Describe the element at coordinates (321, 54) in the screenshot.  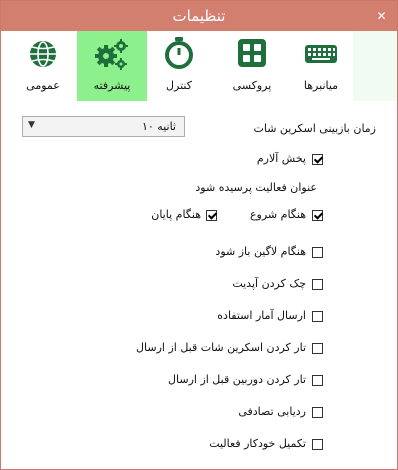
I see `keyboard-icon` at that location.